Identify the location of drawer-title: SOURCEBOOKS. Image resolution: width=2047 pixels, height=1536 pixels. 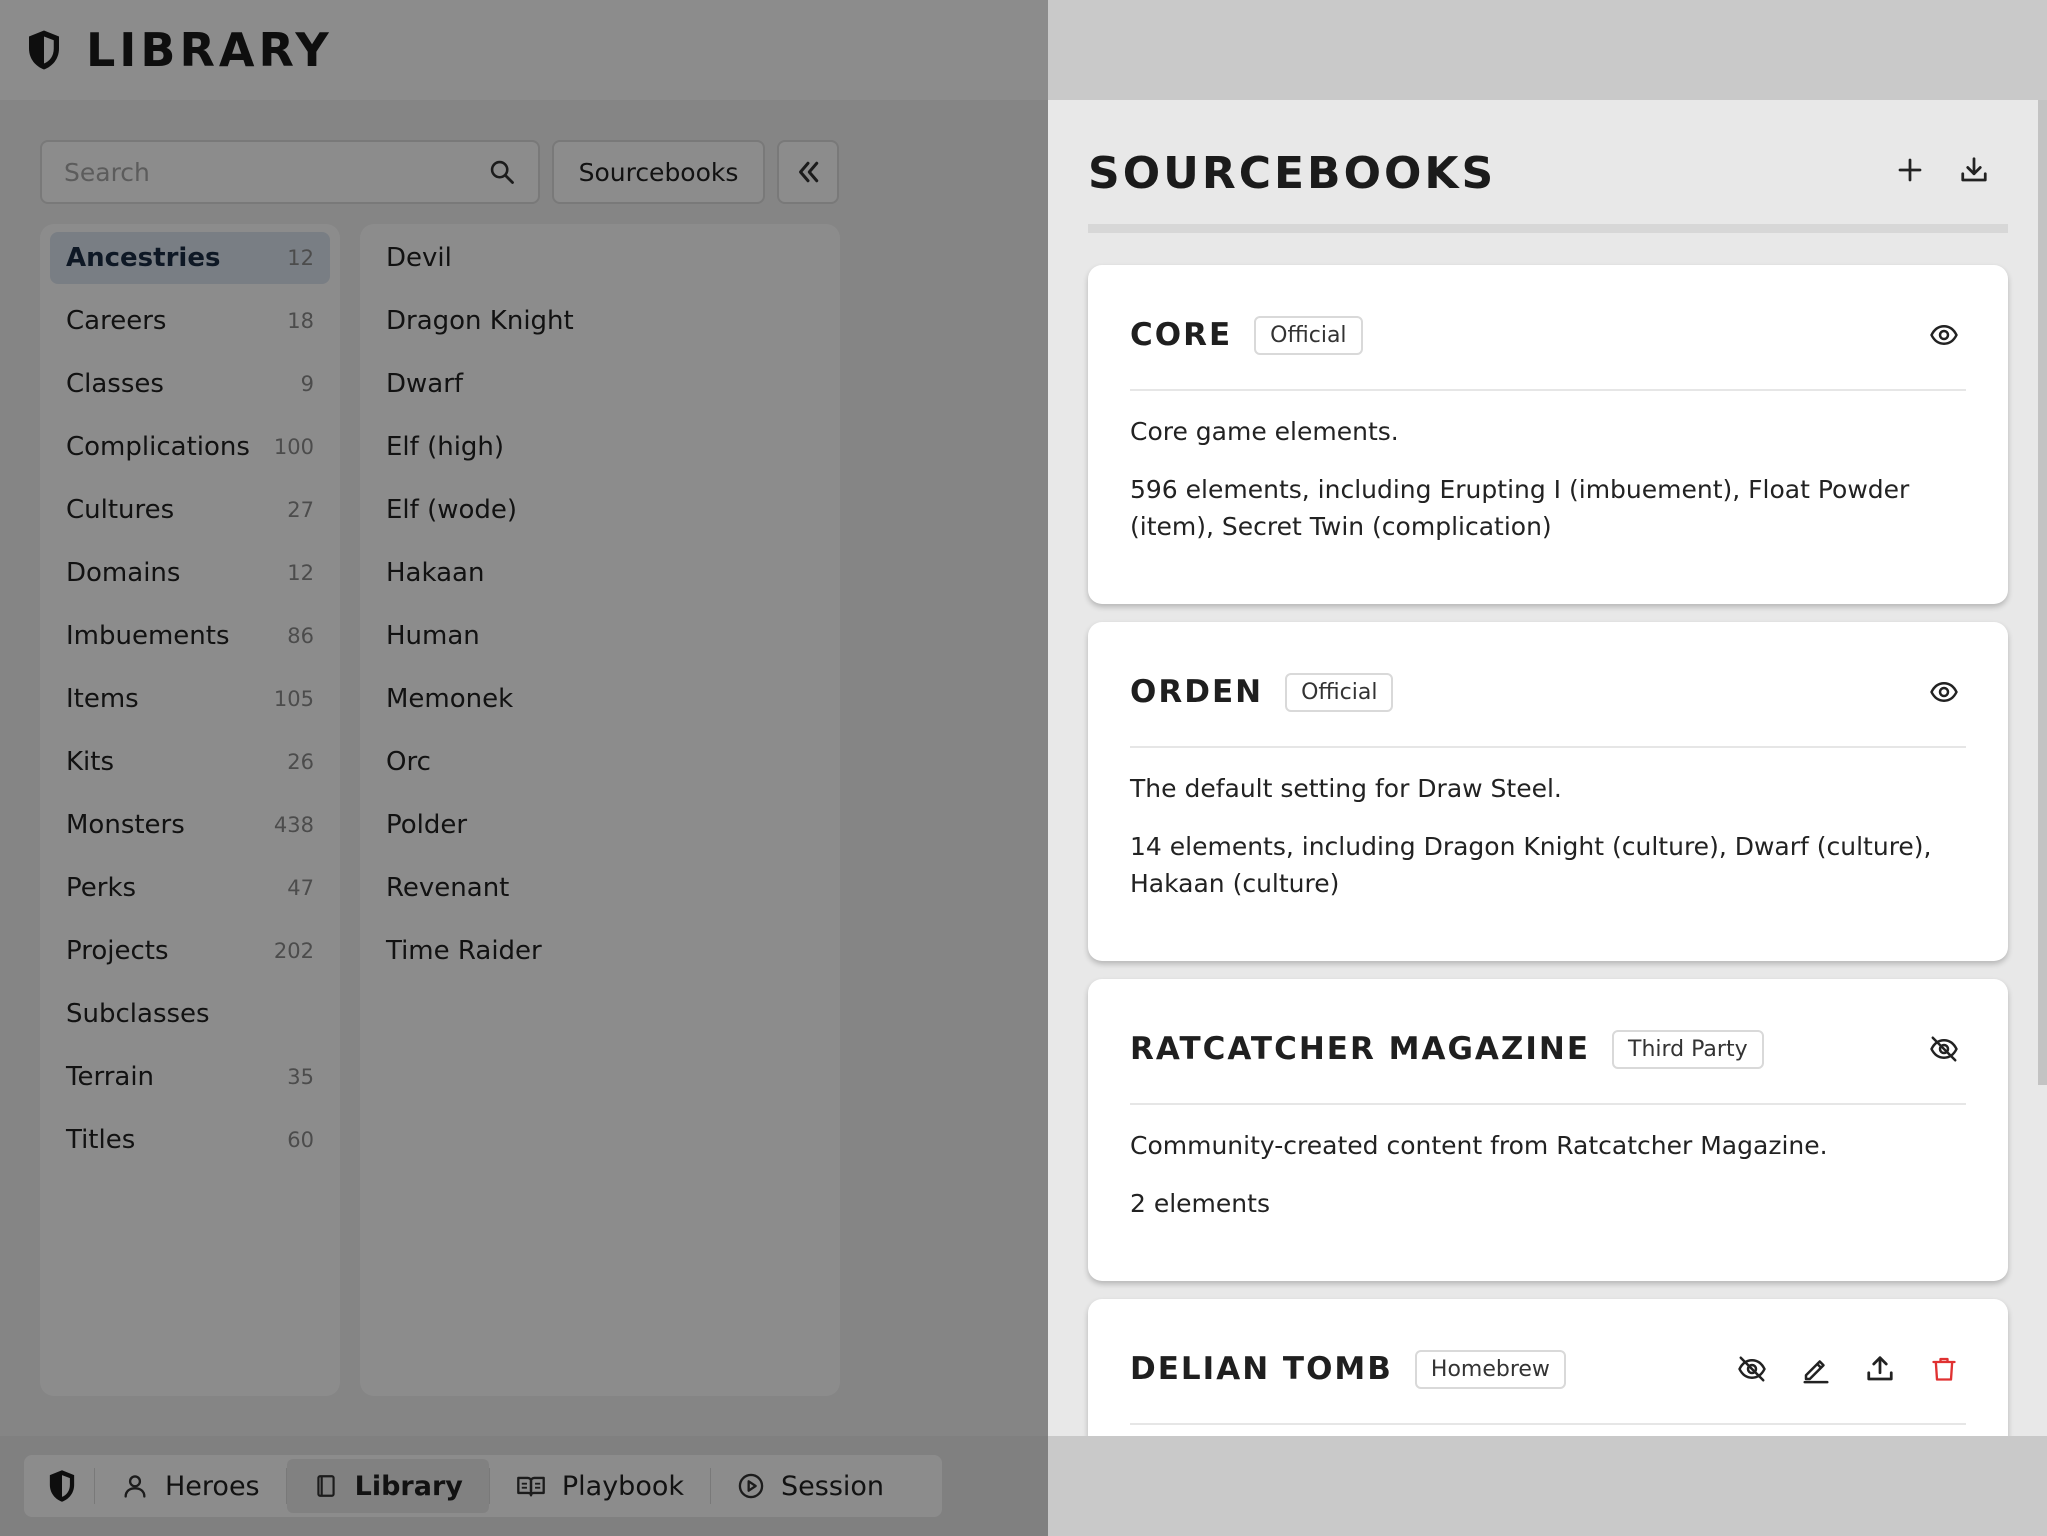
(1292, 173).